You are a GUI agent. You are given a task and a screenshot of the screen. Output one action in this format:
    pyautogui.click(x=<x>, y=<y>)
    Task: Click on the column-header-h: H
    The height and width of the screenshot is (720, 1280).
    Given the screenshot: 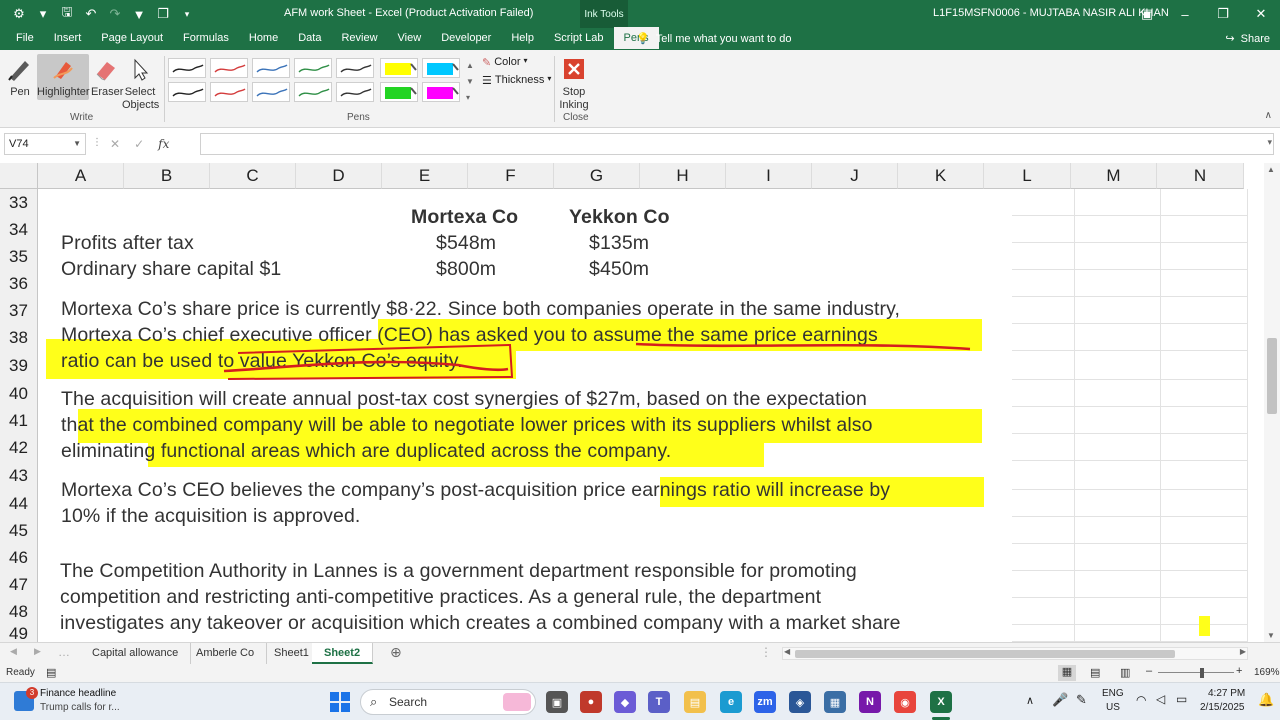 What is the action you would take?
    pyautogui.click(x=683, y=176)
    